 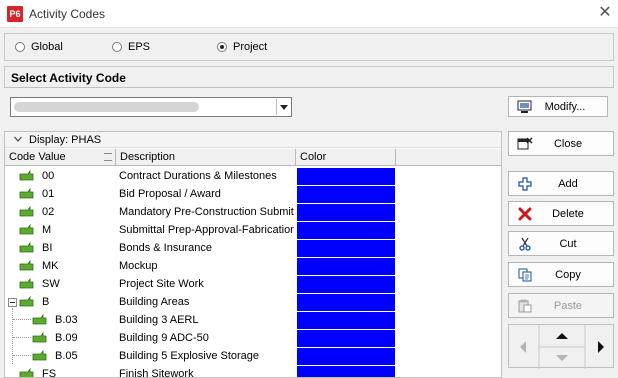 I want to click on table-row: 00 Contract Durations & Milestones, so click(x=253, y=176).